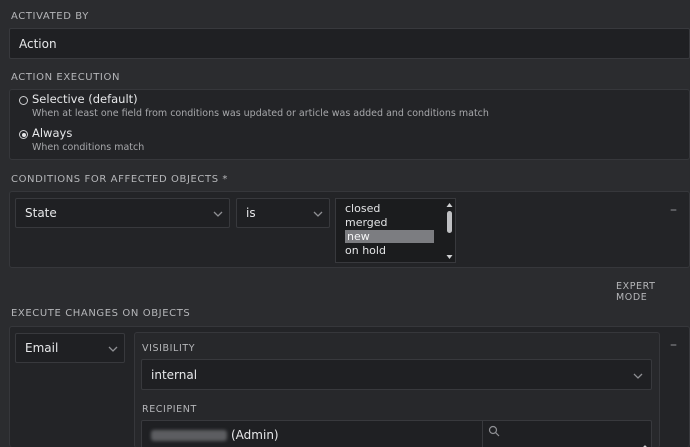 This screenshot has height=447, width=690. I want to click on value-option-closed: closed, so click(362, 208).